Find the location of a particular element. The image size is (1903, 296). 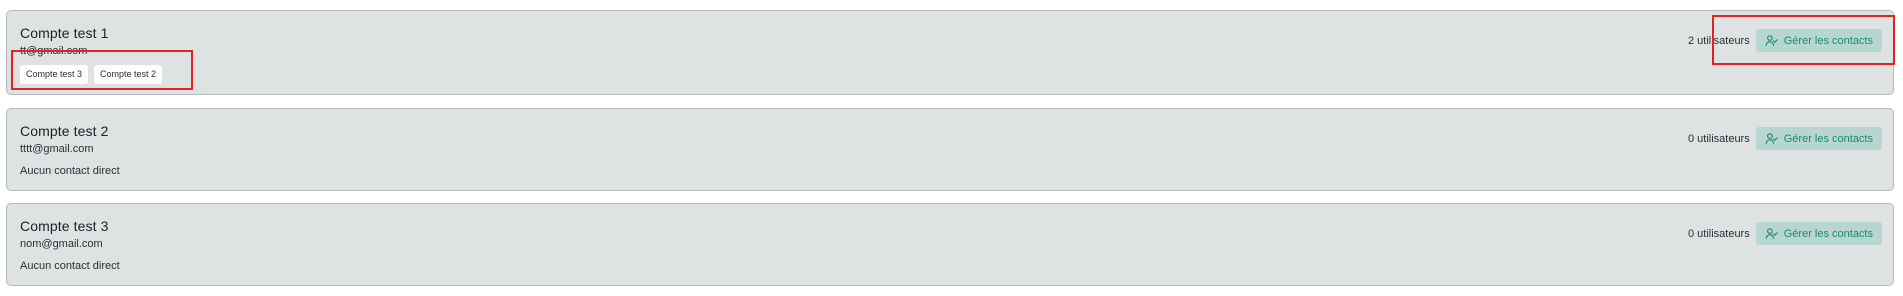

contact-chip: Compte test 3 is located at coordinates (54, 74).